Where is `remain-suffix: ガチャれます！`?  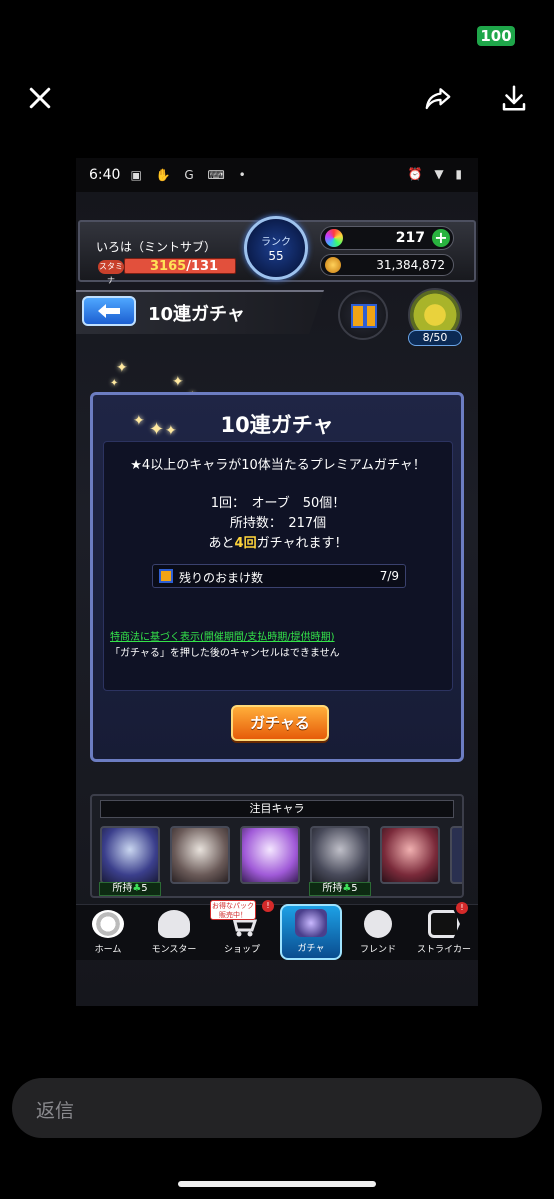
remain-suffix: ガチャれます！ is located at coordinates (302, 543).